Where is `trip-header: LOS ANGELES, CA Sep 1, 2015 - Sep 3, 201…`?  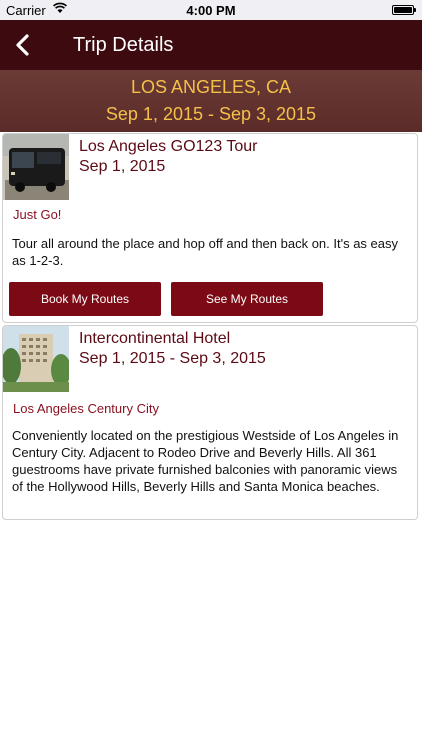 trip-header: LOS ANGELES, CA Sep 1, 2015 - Sep 3, 201… is located at coordinates (211, 101).